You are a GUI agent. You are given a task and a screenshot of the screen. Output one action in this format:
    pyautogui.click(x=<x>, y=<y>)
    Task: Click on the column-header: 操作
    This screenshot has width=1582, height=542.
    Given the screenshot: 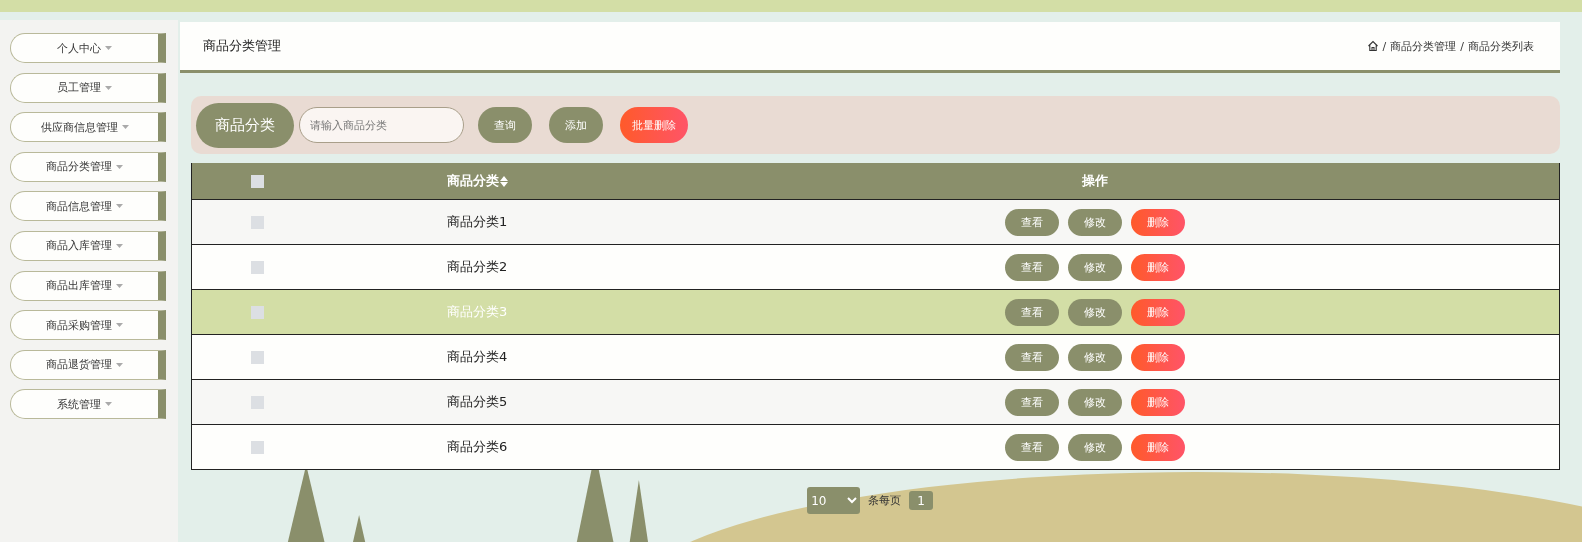 What is the action you would take?
    pyautogui.click(x=1095, y=181)
    